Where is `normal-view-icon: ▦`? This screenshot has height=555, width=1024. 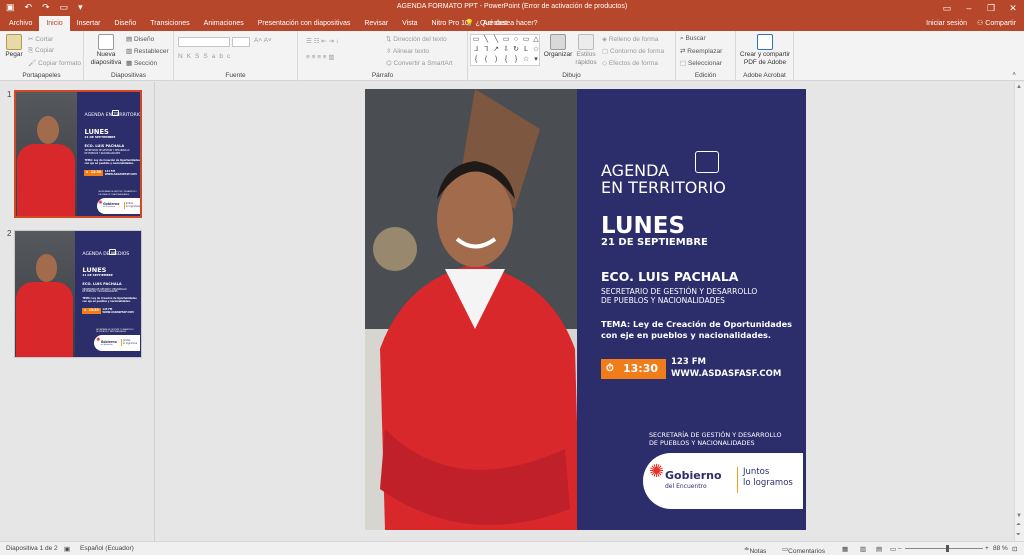 normal-view-icon: ▦ is located at coordinates (845, 549).